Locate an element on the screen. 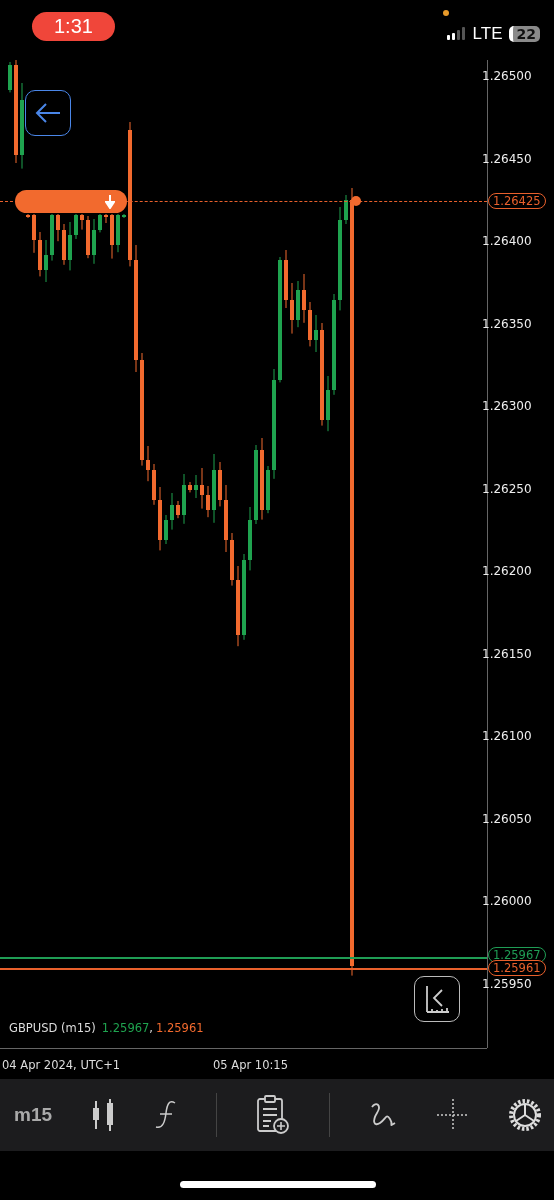  back-button is located at coordinates (48, 113).